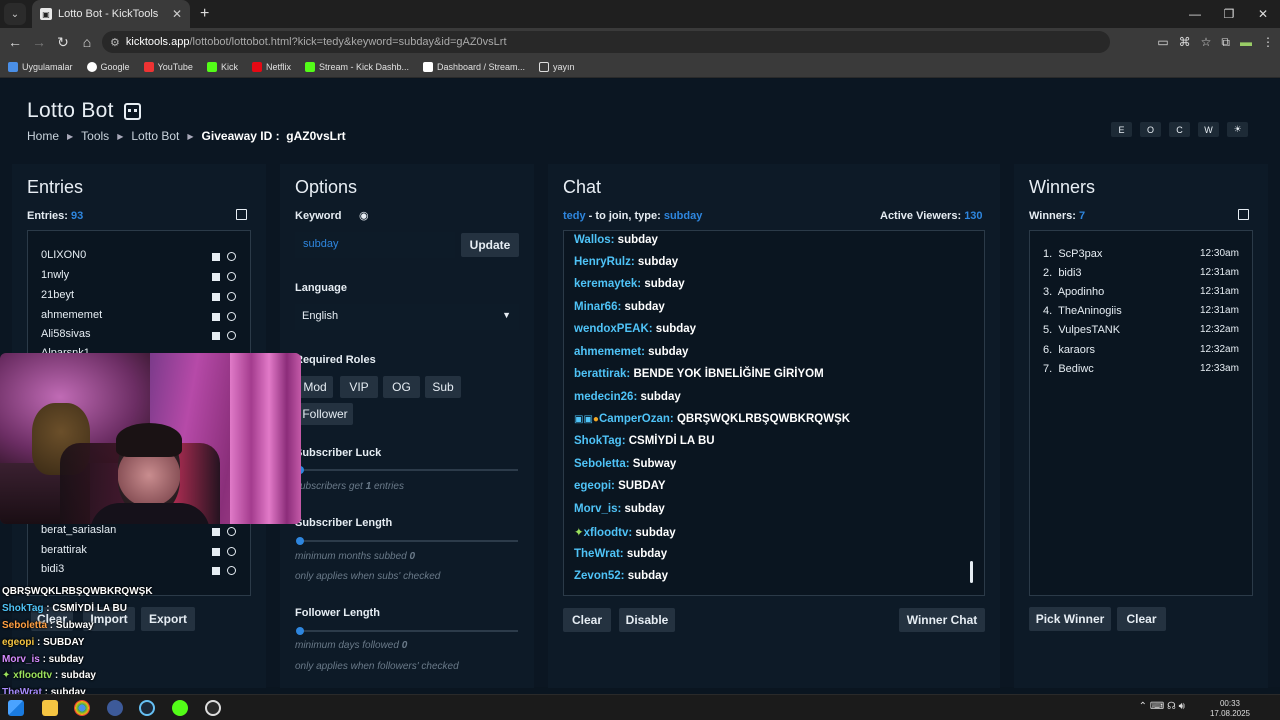 This screenshot has height=720, width=1280. What do you see at coordinates (971, 572) in the screenshot?
I see `chat-scrollbar` at bounding box center [971, 572].